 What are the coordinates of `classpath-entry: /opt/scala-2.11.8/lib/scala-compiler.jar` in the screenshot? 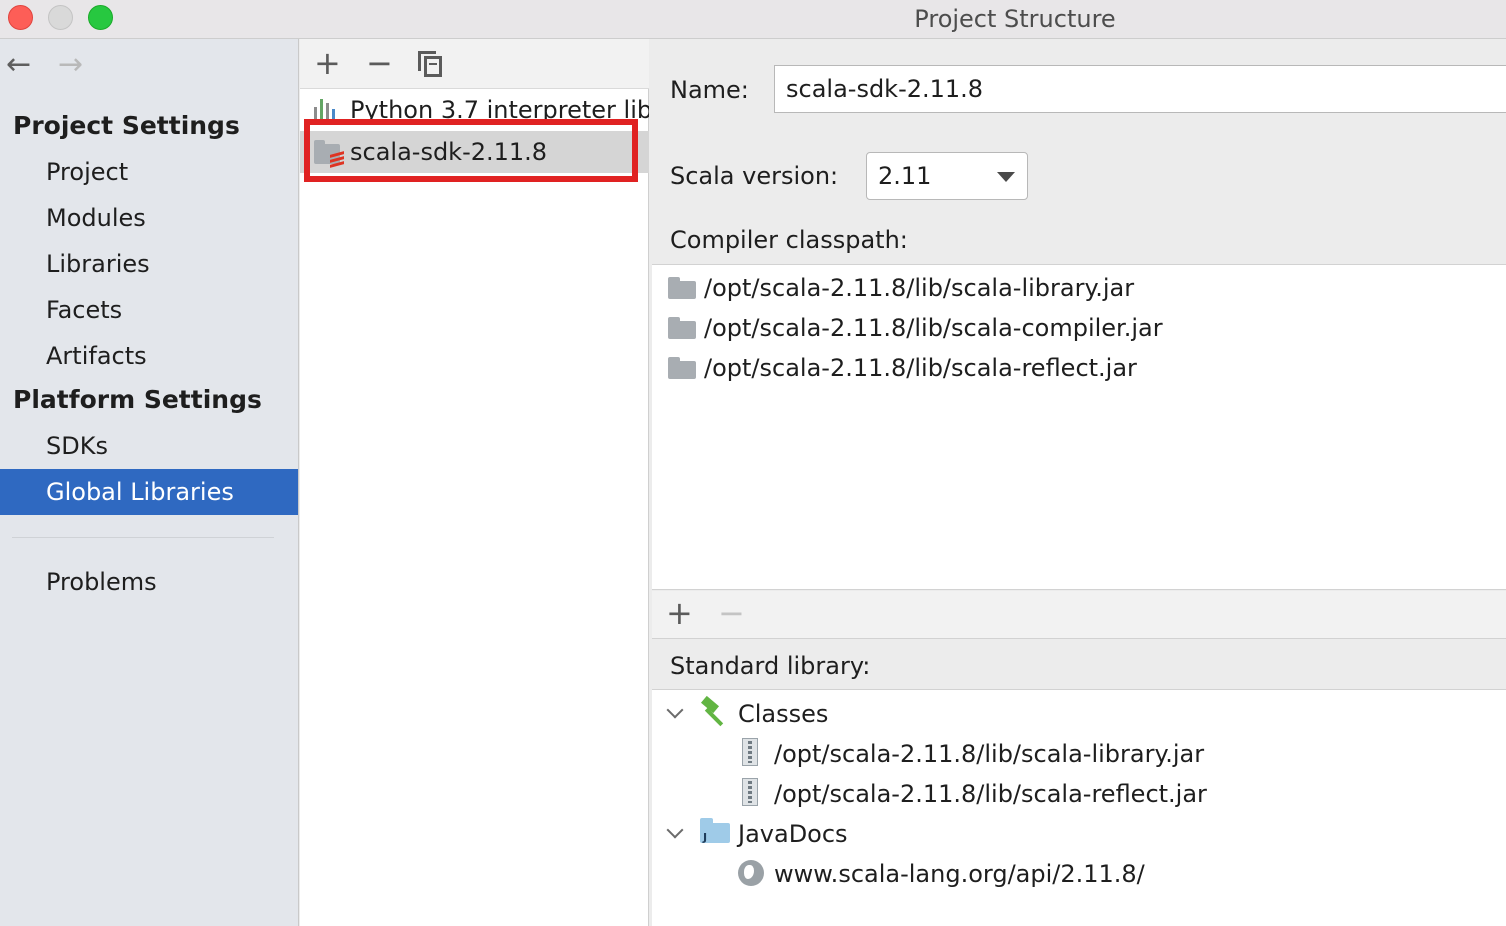 It's located at (933, 328).